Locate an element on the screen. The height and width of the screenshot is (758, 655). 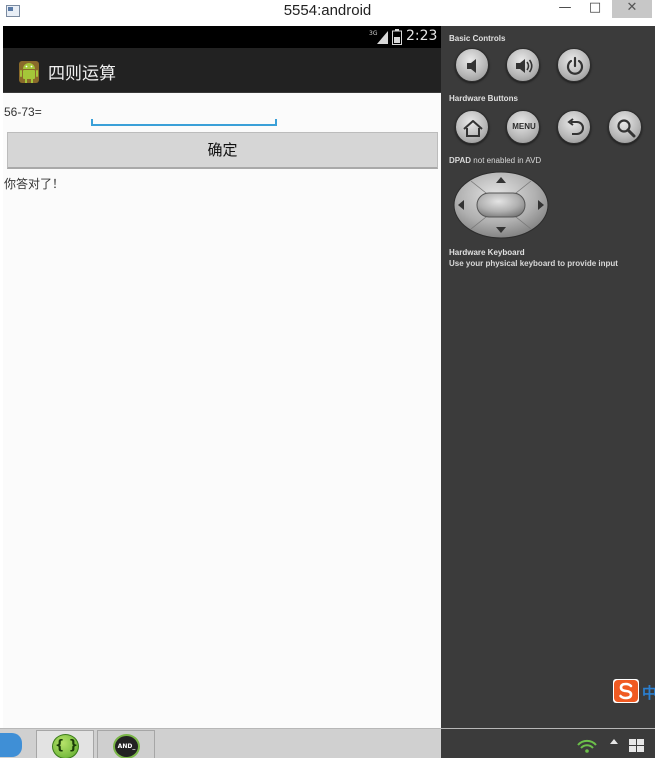
power-button is located at coordinates (574, 65).